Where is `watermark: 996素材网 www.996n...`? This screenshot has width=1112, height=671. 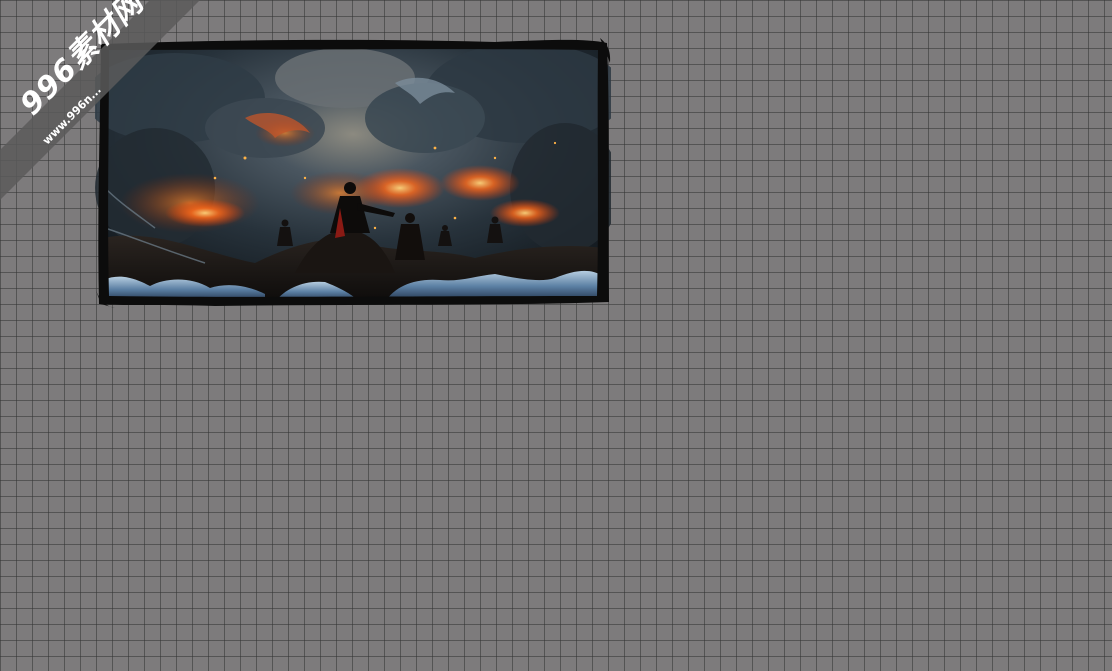
watermark: 996素材网 www.996n... is located at coordinates (100, 100).